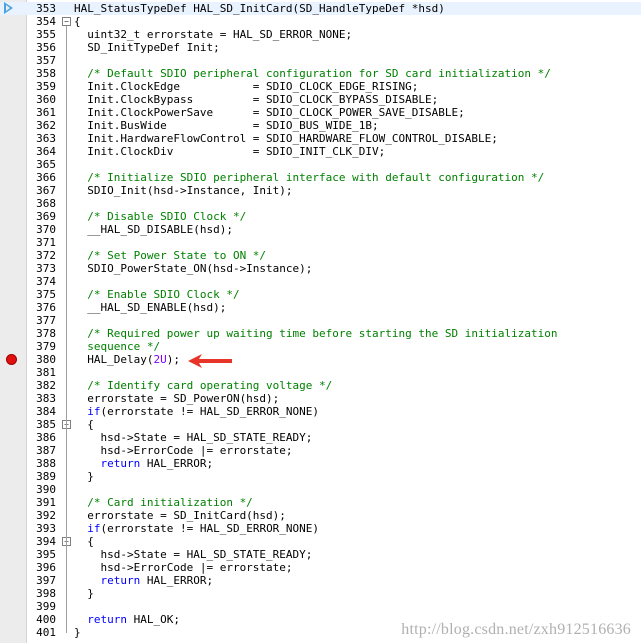 The image size is (641, 643). I want to click on code-line: 386 hsd->State = HAL_SD_STATE_READY;, so click(320, 437).